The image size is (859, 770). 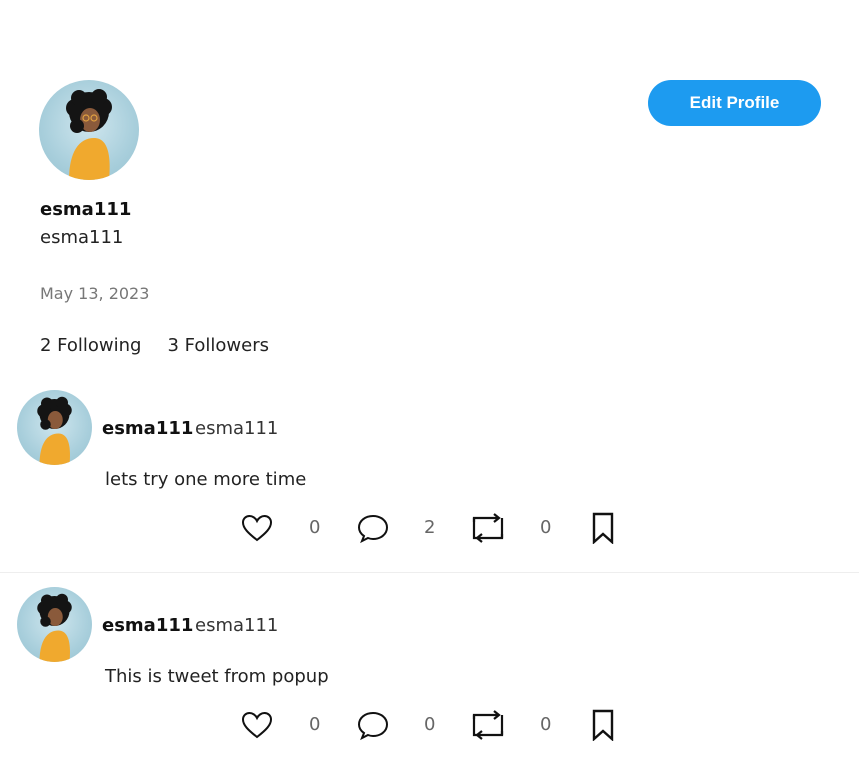 I want to click on joined-date: May 13, 2023, so click(x=95, y=293).